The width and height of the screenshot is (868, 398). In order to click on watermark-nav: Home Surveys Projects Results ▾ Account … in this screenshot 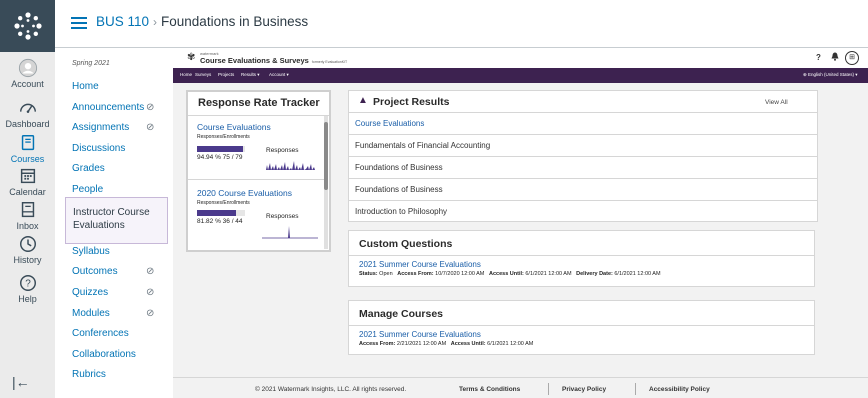, I will do `click(520, 75)`.